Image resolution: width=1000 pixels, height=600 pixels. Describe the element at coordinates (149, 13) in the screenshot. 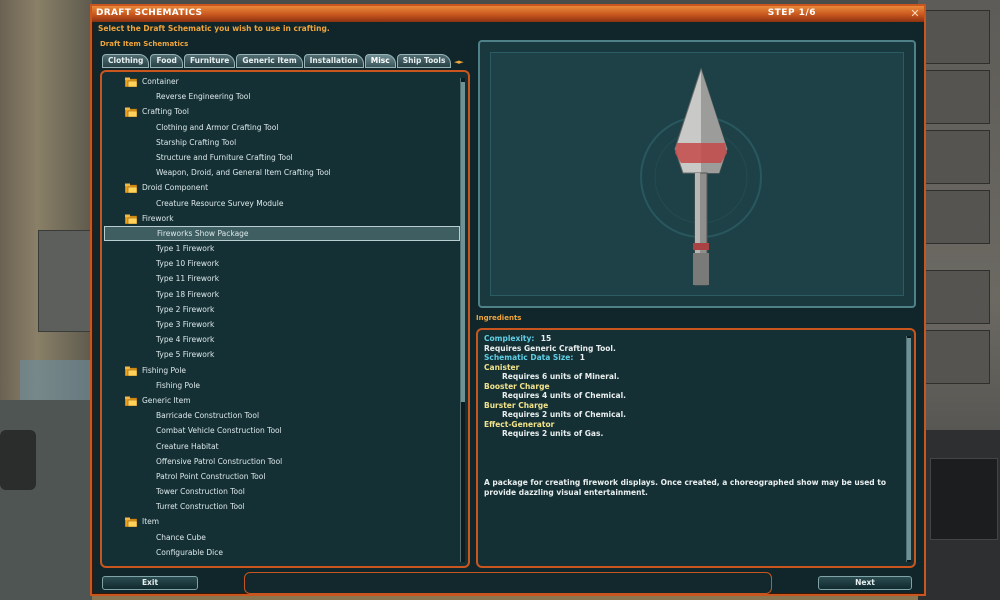

I see `window-title: DRAFT SCHEMATICS` at that location.